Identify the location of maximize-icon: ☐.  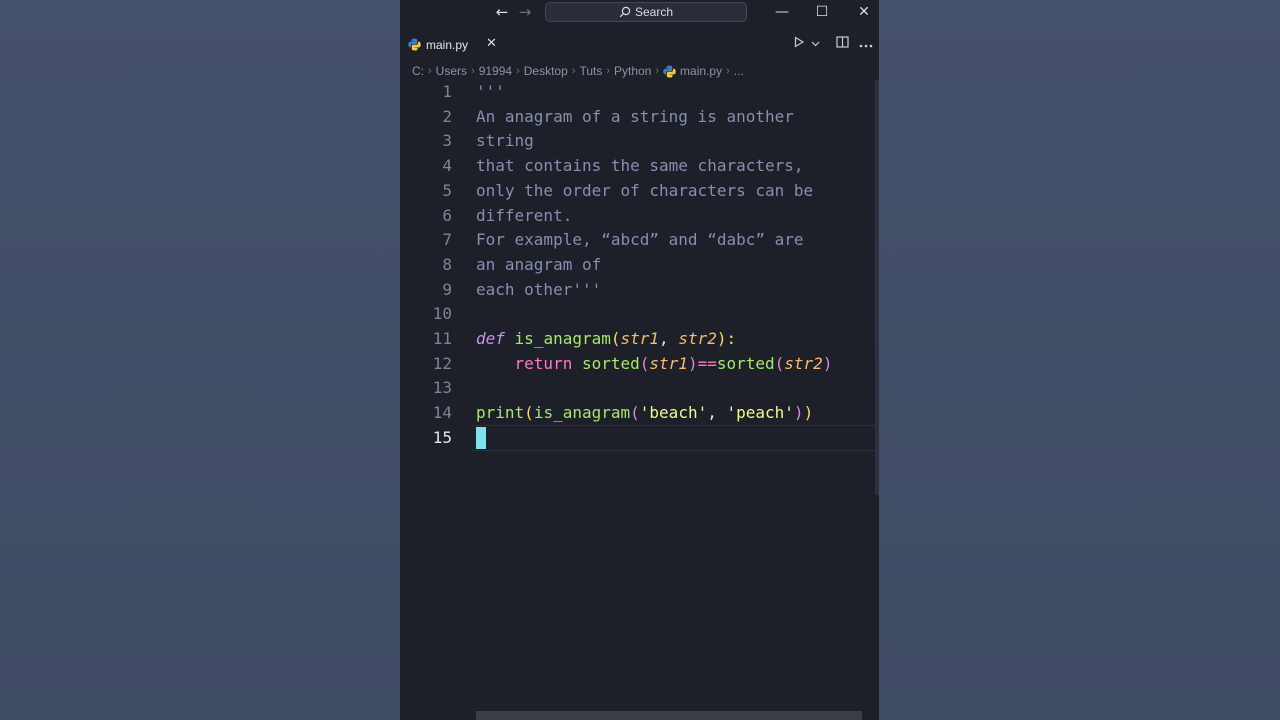
(822, 12).